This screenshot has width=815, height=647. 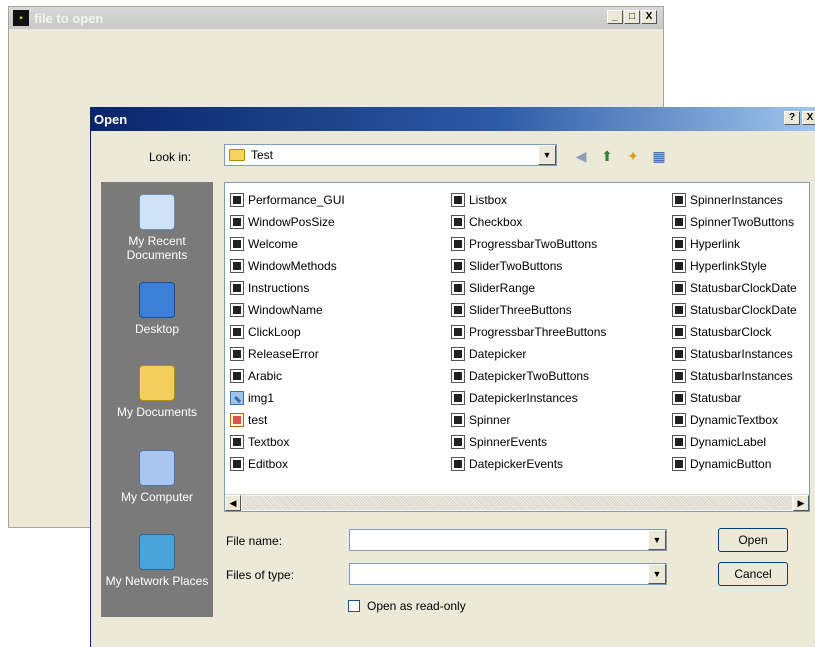 What do you see at coordinates (528, 464) in the screenshot?
I see `file-item: DatepickerEvents` at bounding box center [528, 464].